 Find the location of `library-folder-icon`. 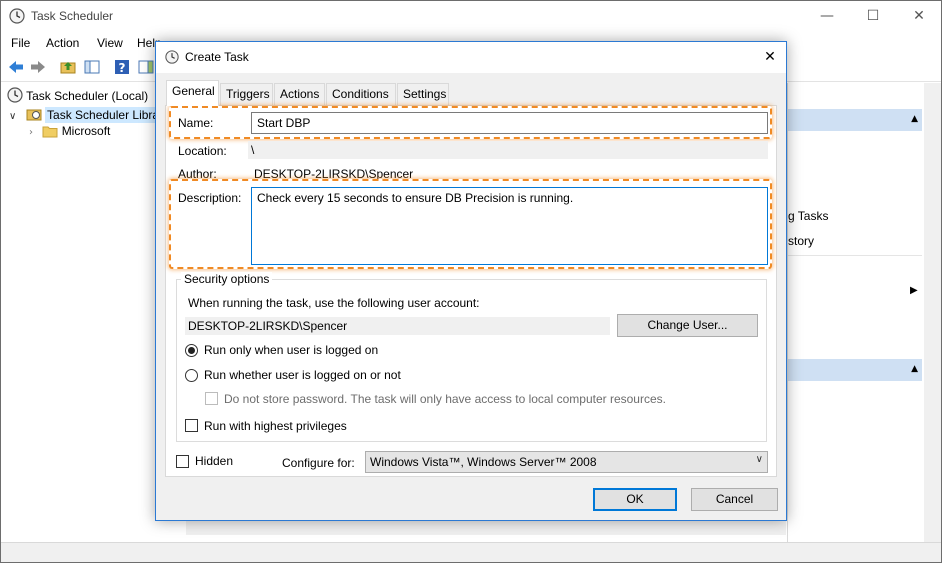

library-folder-icon is located at coordinates (34, 115).